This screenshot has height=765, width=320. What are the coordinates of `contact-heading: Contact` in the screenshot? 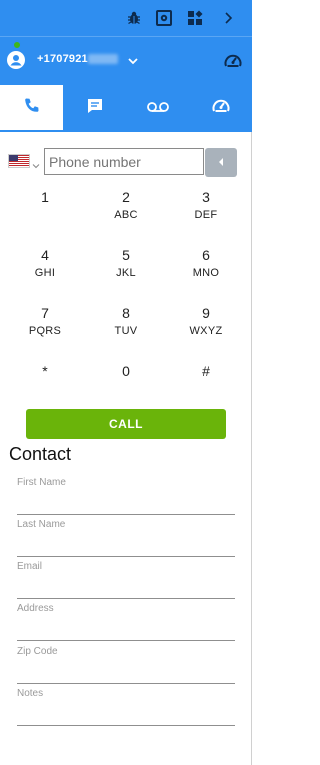 It's located at (40, 454).